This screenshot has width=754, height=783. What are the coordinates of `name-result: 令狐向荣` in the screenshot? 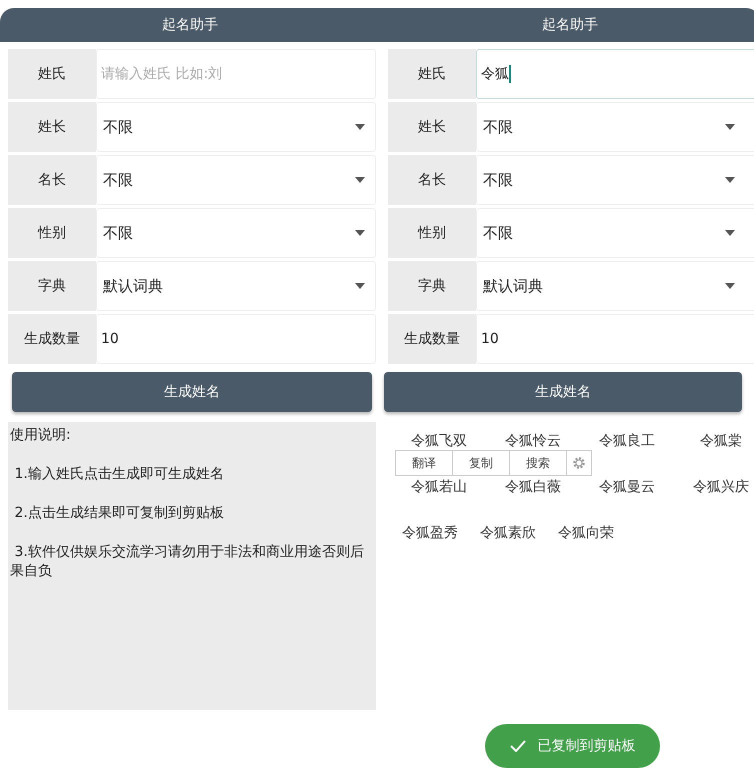 It's located at (587, 533).